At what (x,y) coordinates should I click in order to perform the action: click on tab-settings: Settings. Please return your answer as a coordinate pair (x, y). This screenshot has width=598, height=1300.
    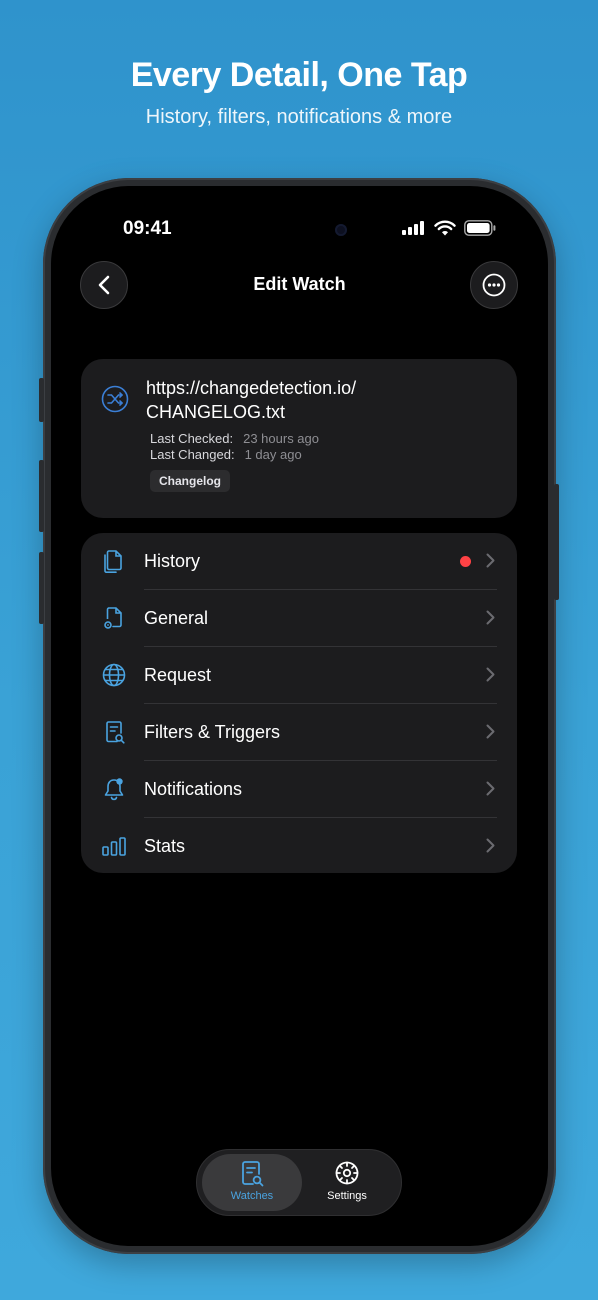
    Looking at the image, I should click on (347, 1182).